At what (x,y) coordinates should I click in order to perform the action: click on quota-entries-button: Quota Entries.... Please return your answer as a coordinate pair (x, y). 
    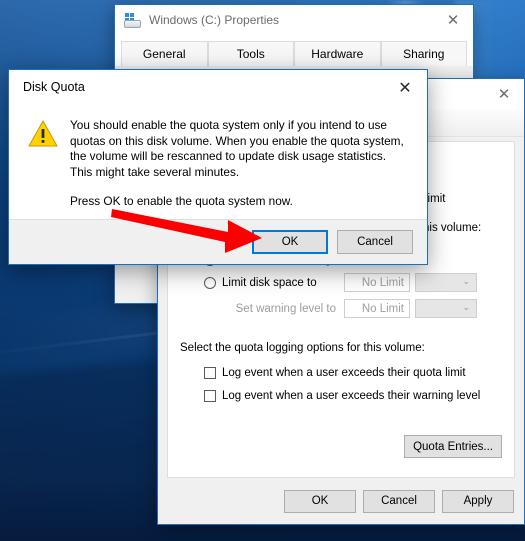
    Looking at the image, I should click on (453, 446).